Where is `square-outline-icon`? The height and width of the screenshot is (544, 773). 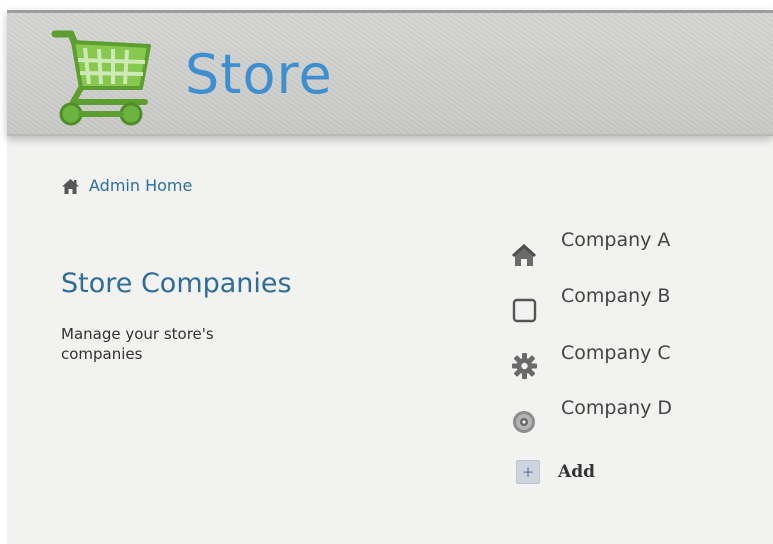 square-outline-icon is located at coordinates (524, 309).